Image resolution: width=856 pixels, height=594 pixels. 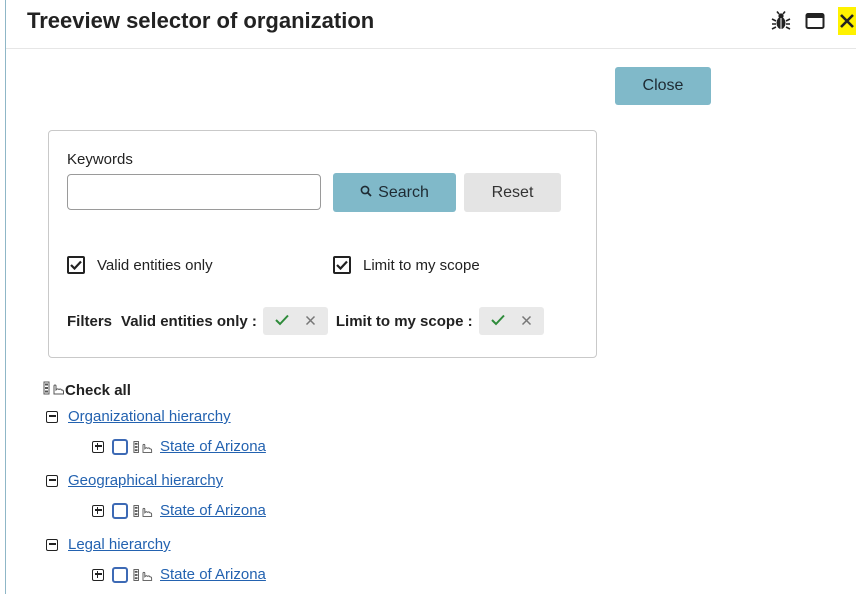 I want to click on reset-button: Reset, so click(x=512, y=192).